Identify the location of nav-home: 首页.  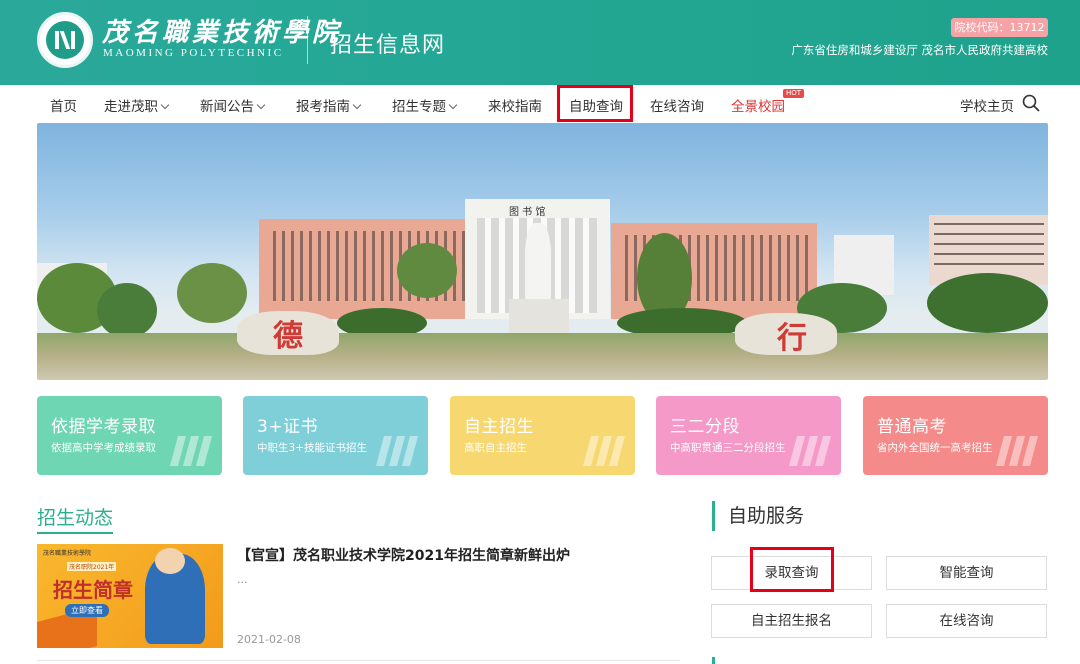
(63, 105).